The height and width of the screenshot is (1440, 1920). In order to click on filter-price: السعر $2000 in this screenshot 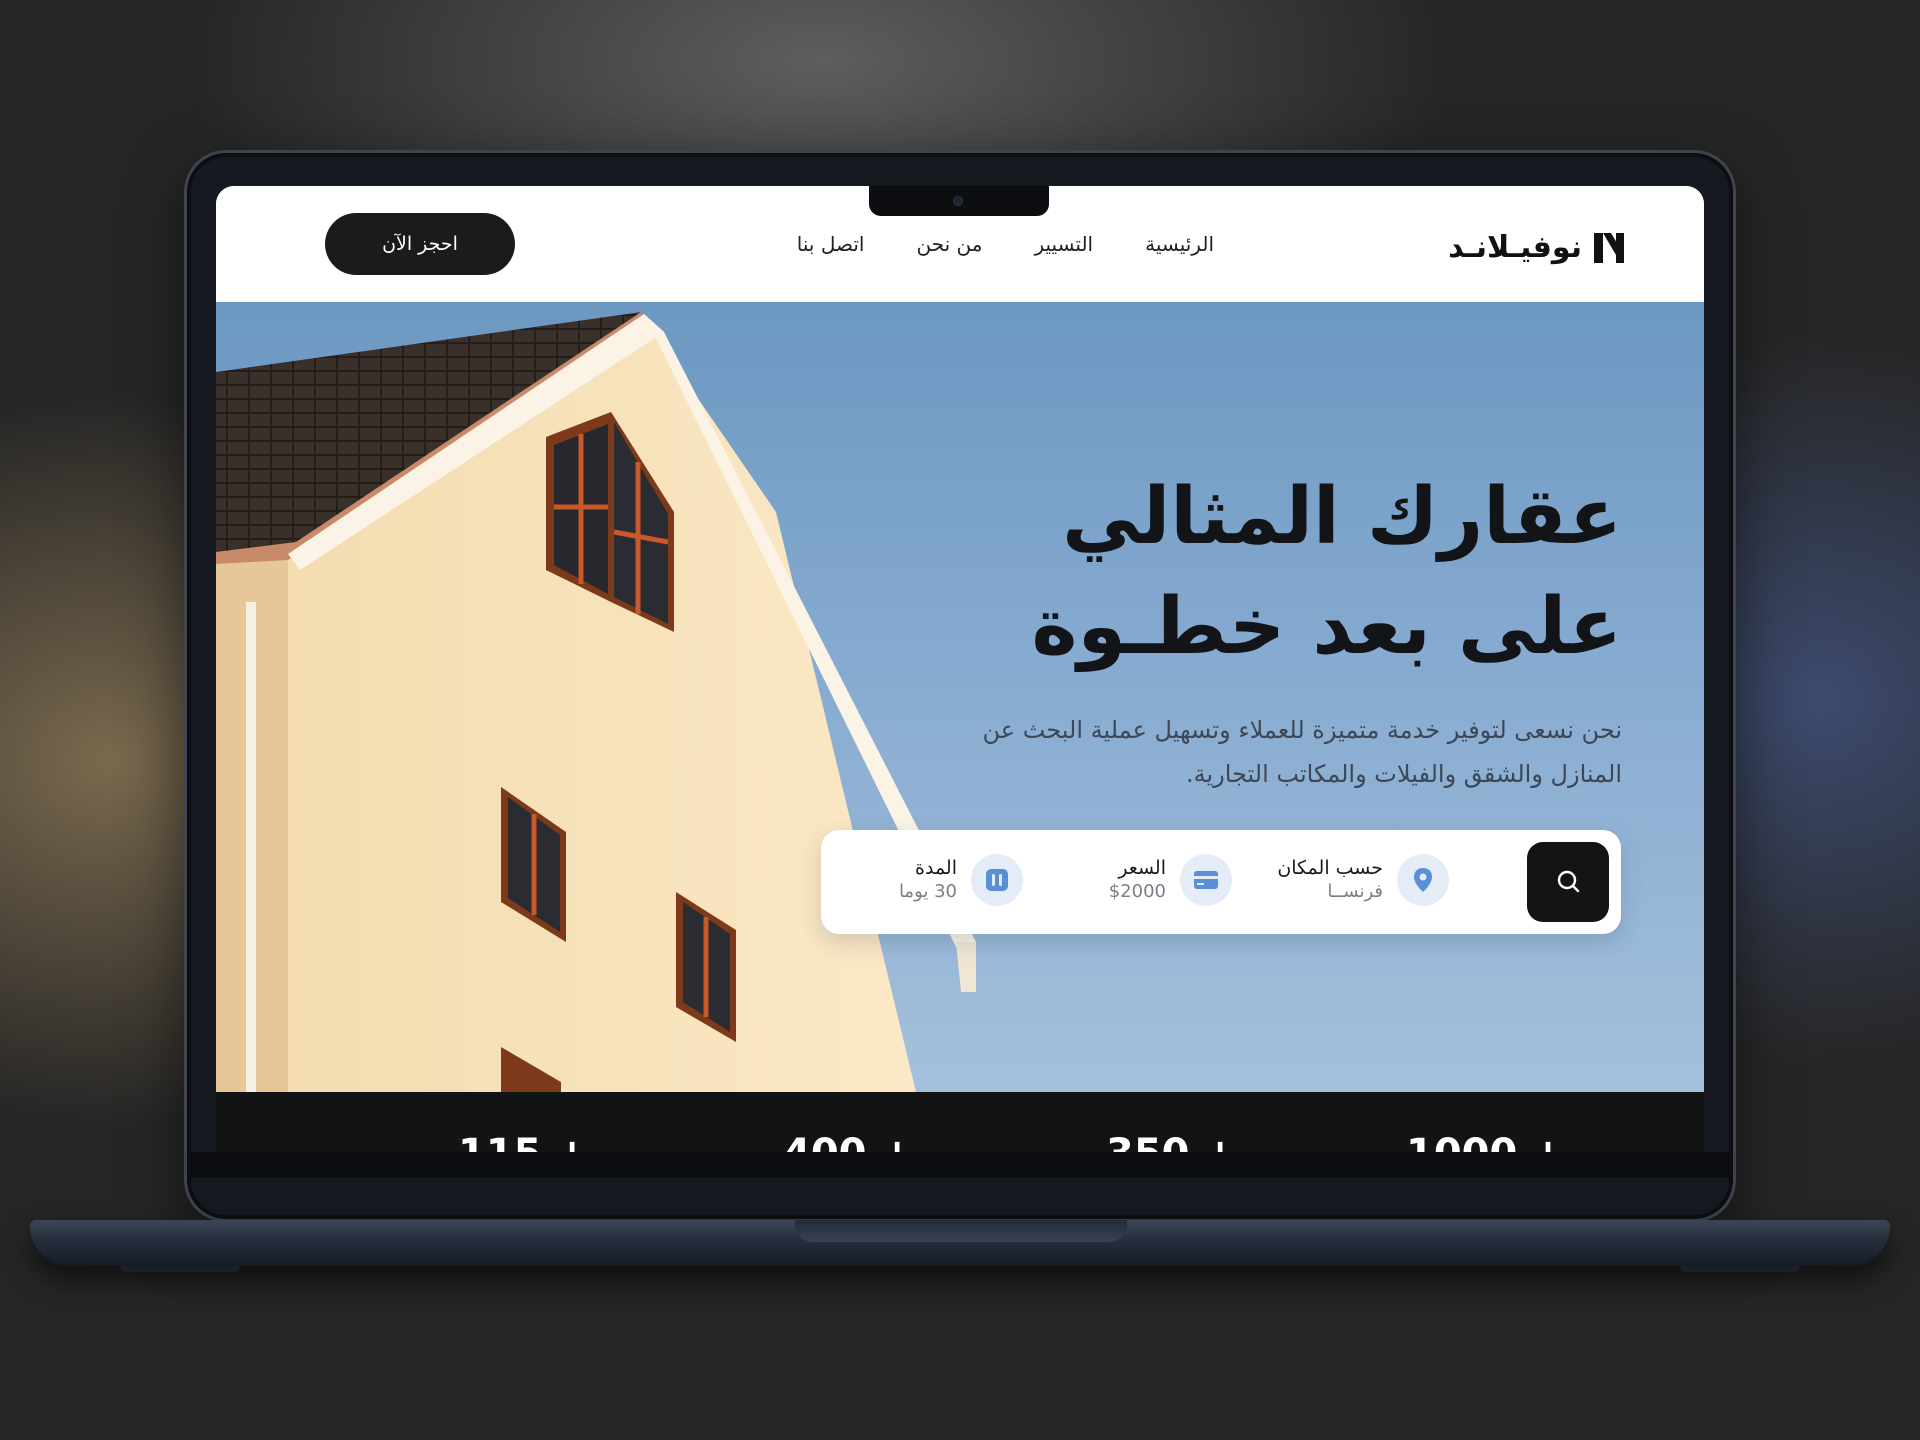, I will do `click(1170, 880)`.